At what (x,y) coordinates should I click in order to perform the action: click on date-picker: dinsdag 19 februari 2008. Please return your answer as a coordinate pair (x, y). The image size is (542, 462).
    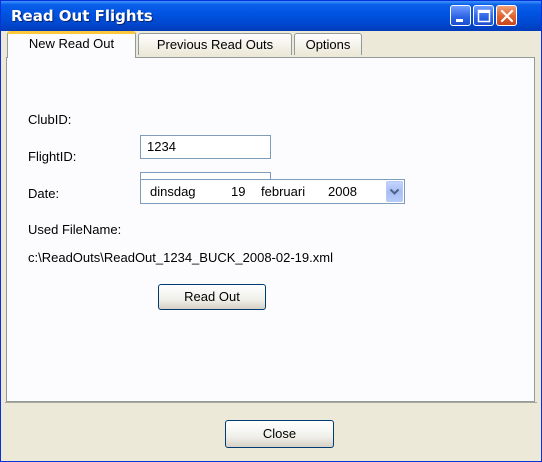
    Looking at the image, I should click on (272, 191).